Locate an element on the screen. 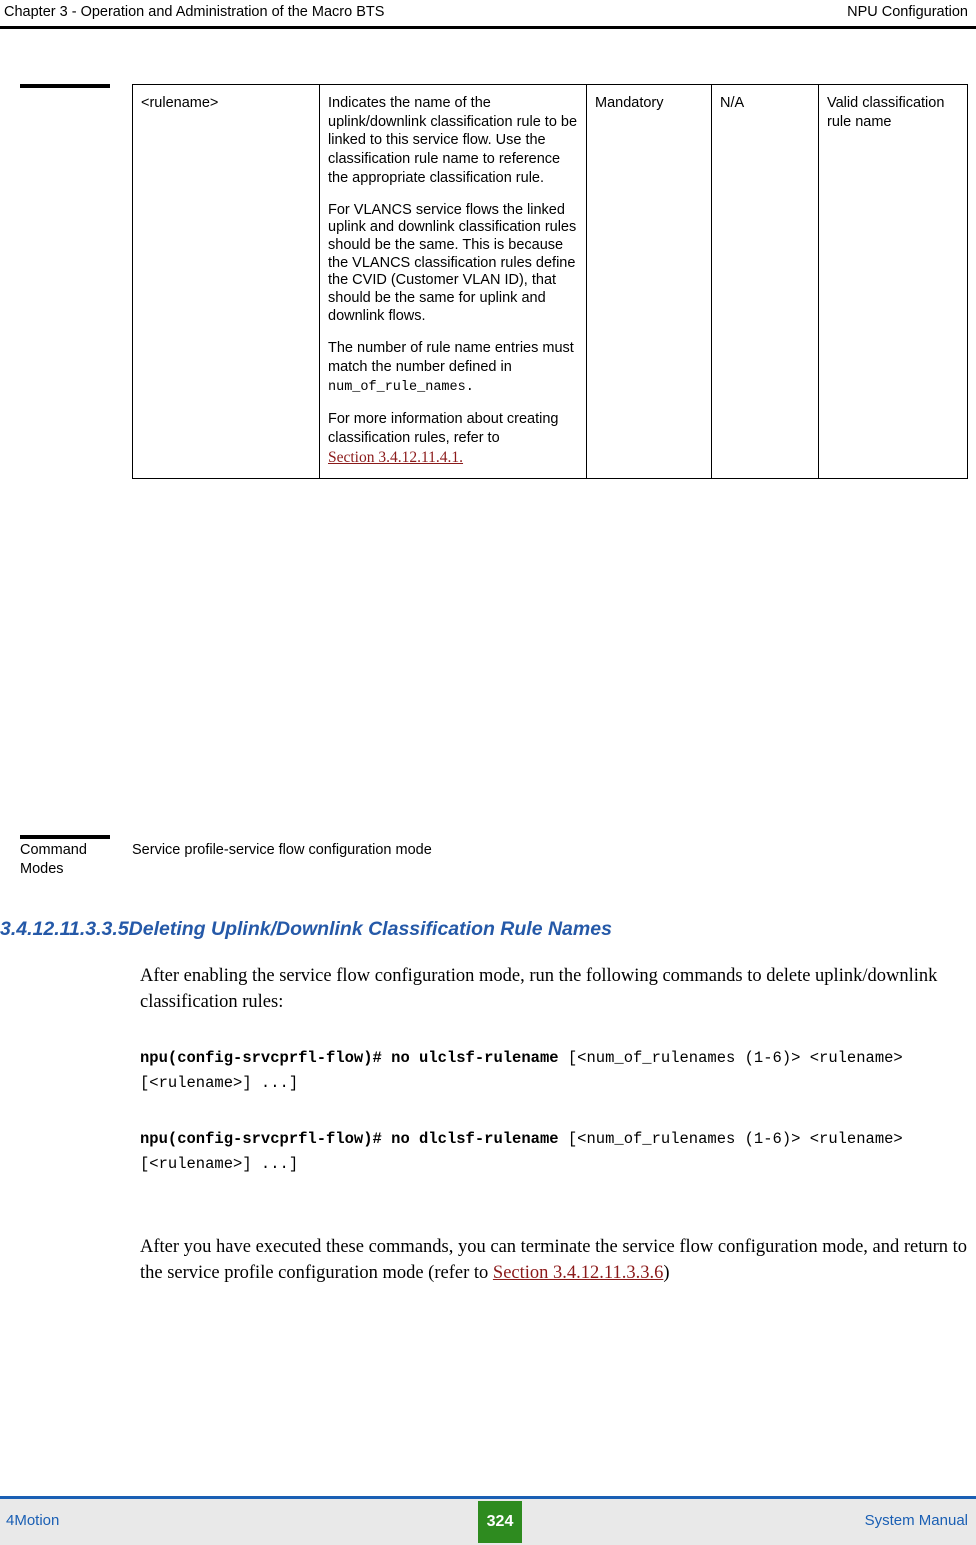  section-number: 3.4.12.11.3.3.5 is located at coordinates (64, 929).